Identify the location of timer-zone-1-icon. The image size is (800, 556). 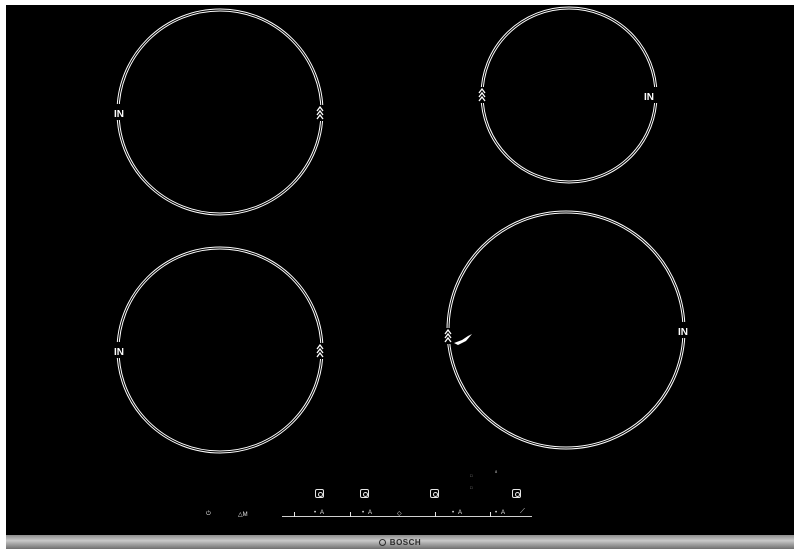
(319, 493).